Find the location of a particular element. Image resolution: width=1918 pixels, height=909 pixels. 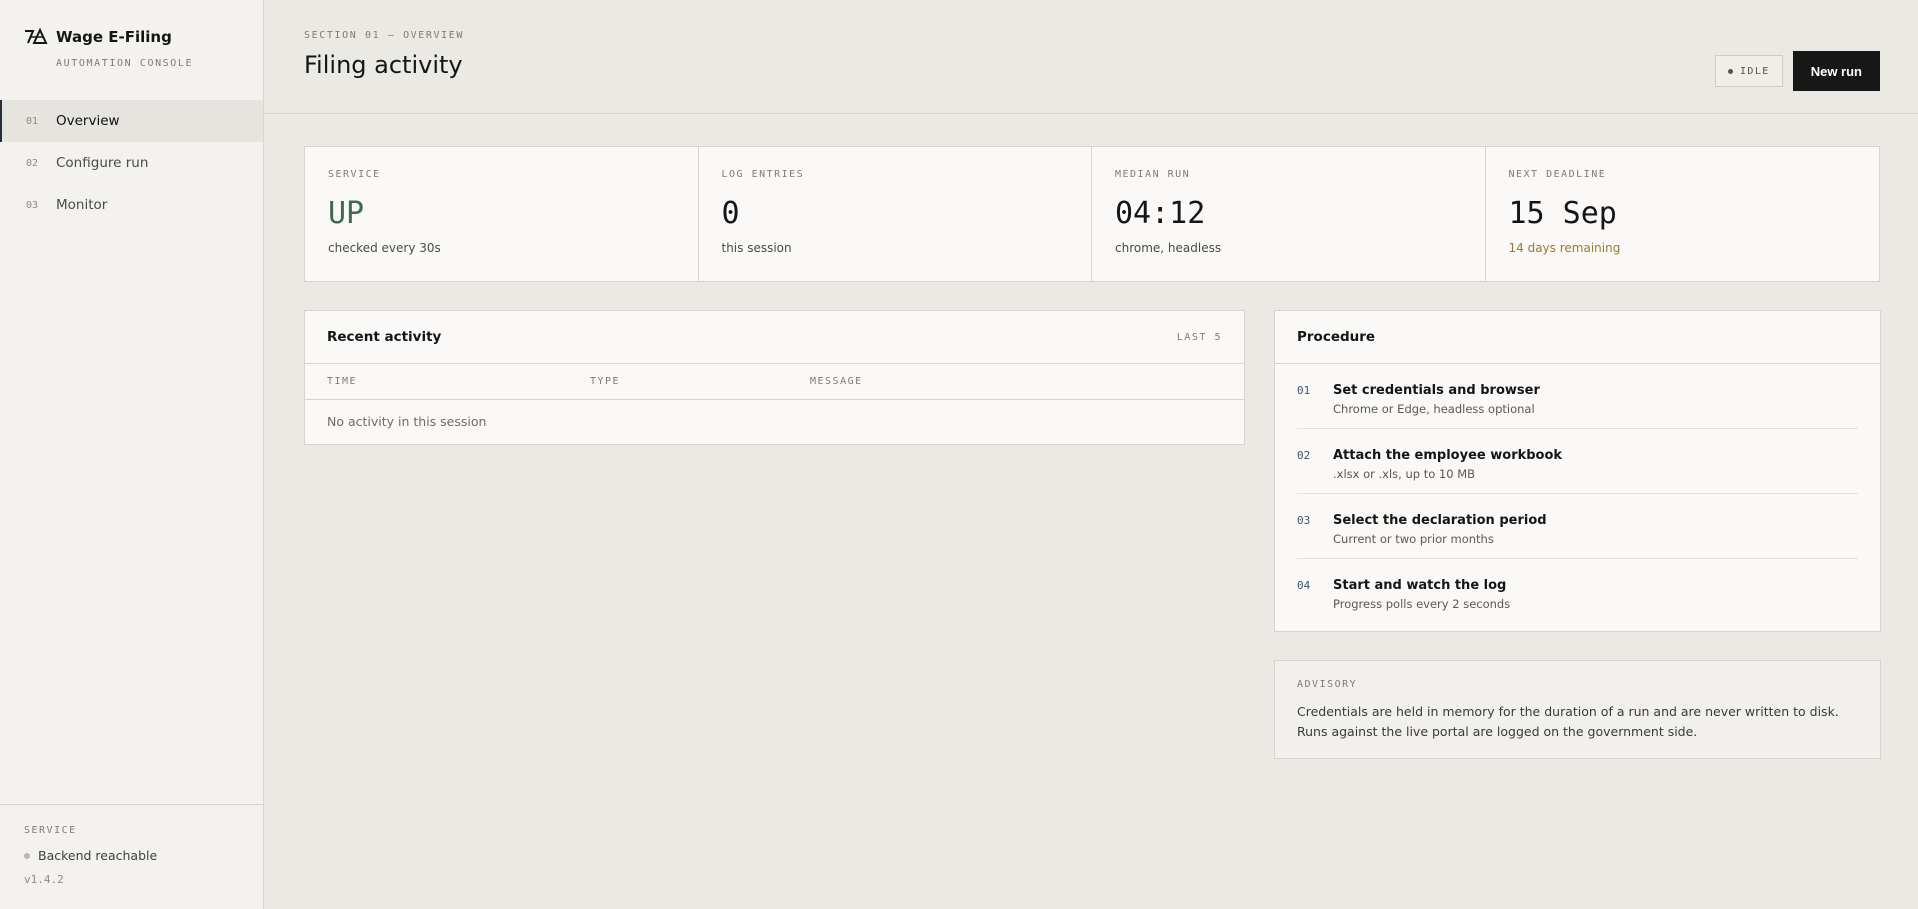

backend-status-text: Backend reachable is located at coordinates (98, 855).